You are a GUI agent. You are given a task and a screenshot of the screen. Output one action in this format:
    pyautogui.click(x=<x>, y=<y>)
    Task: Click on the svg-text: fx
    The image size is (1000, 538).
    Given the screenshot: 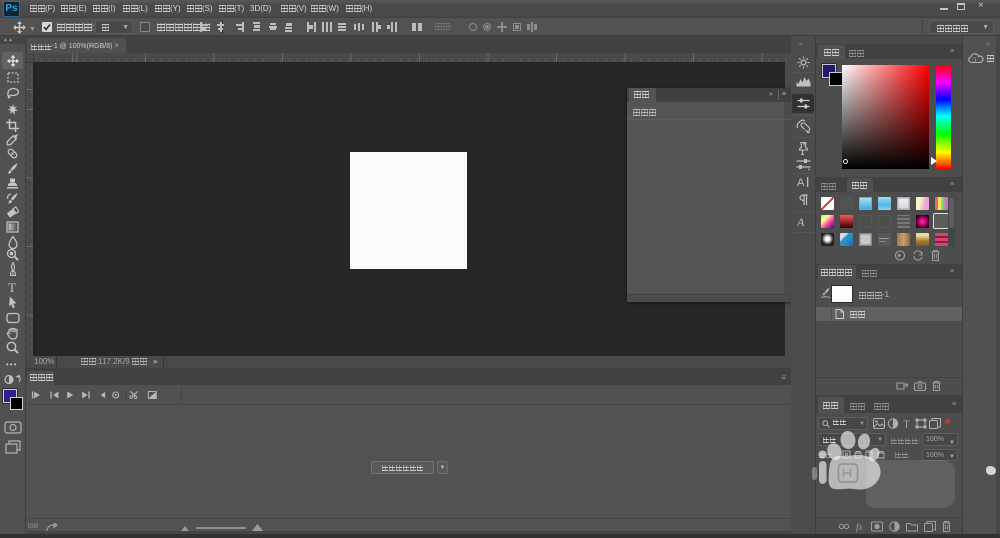 What is the action you would take?
    pyautogui.click(x=859, y=527)
    